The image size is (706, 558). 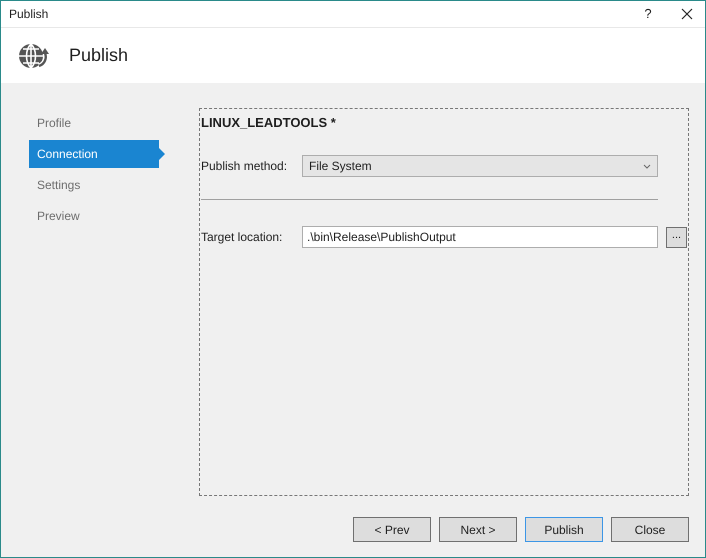 What do you see at coordinates (94, 216) in the screenshot?
I see `sidebar-item: Preview` at bounding box center [94, 216].